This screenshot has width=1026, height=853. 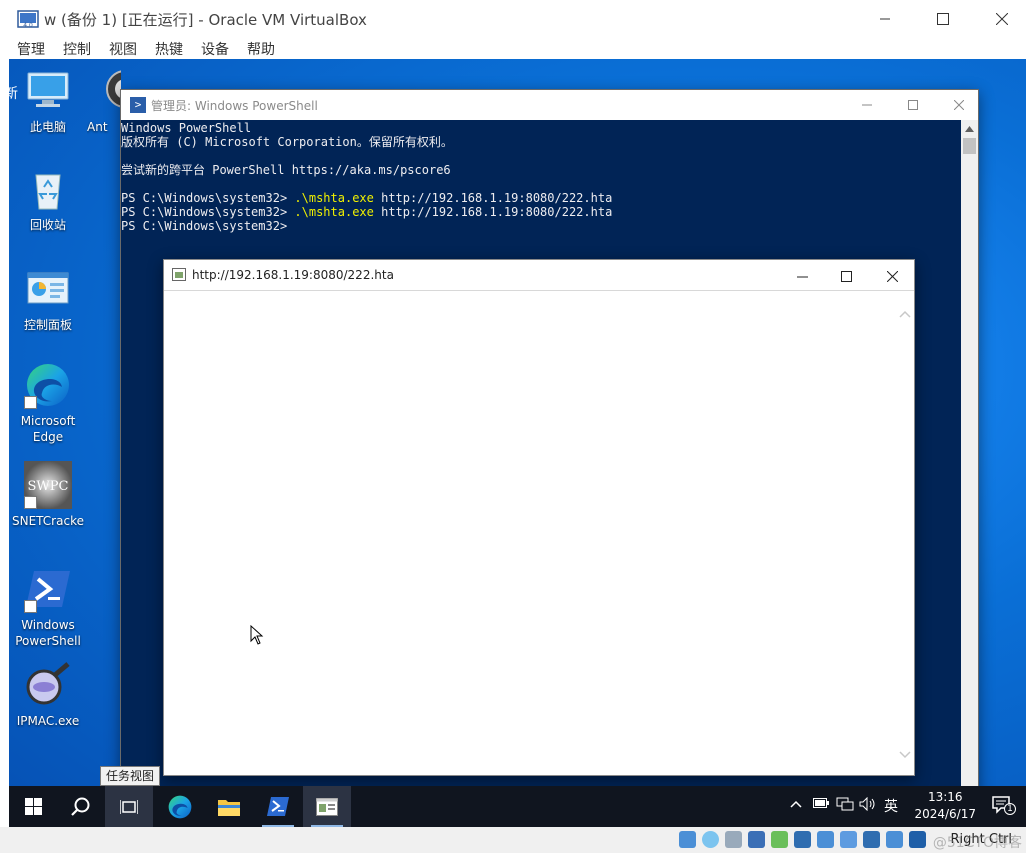 I want to click on desktop-icon-label: Microsoft Edge, so click(x=48, y=429).